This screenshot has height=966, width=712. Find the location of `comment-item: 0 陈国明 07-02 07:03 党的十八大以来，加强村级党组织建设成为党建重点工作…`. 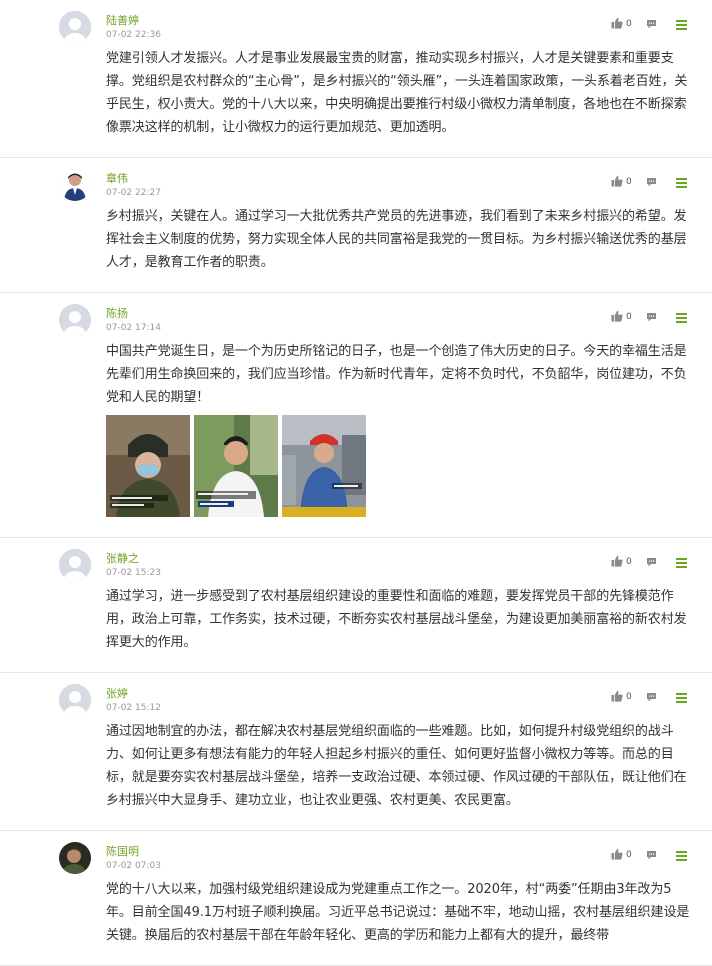

comment-item: 0 陈国明 07-02 07:03 党的十八大以来，加强村级党组织建设成为党建重点工作… is located at coordinates (356, 898).